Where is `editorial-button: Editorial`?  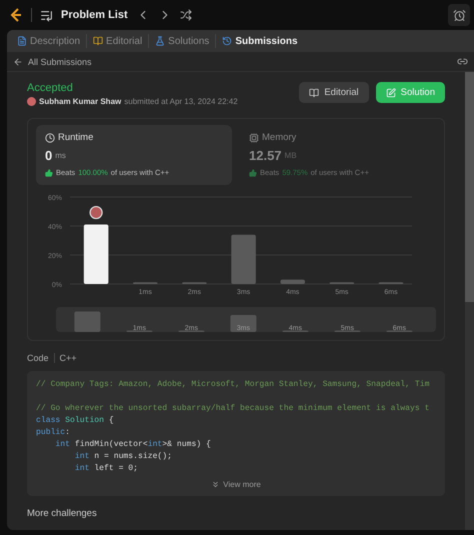 editorial-button: Editorial is located at coordinates (334, 92).